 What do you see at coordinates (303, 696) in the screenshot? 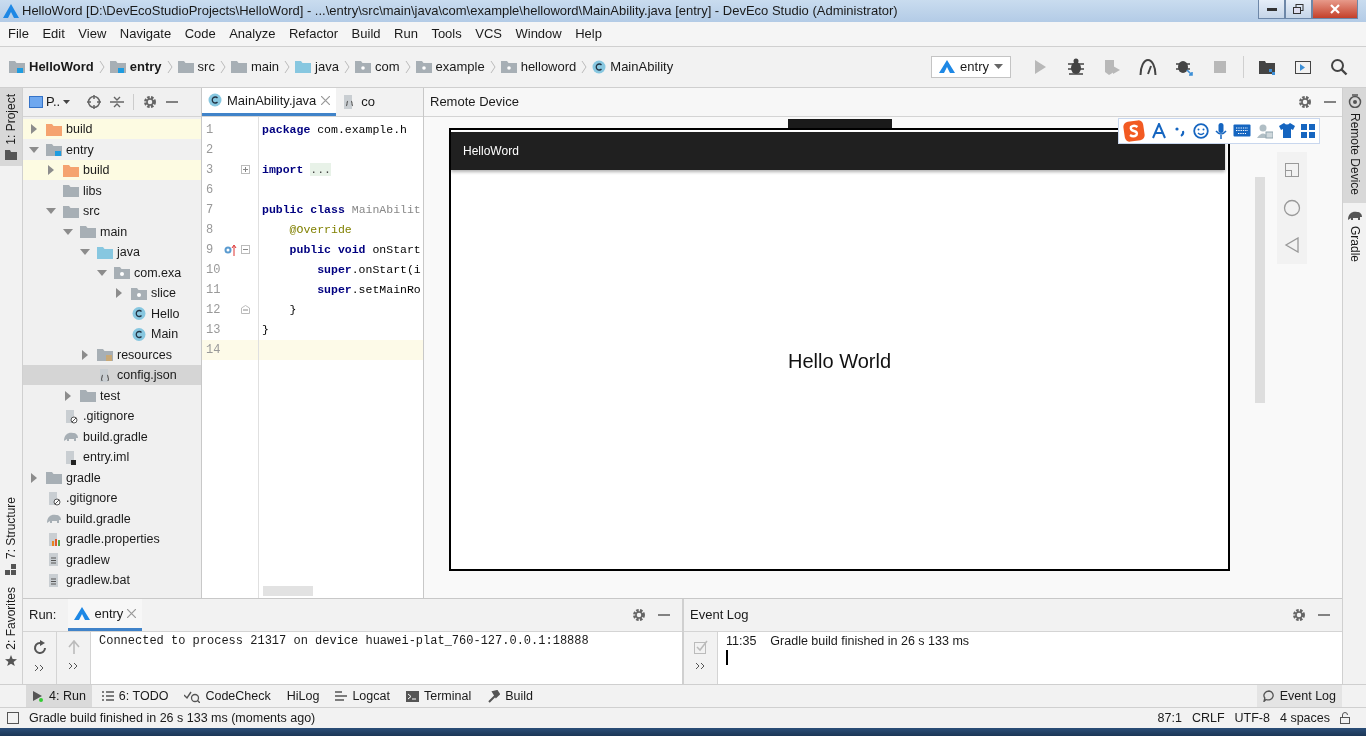
I see `tool-window-button: HiLog` at bounding box center [303, 696].